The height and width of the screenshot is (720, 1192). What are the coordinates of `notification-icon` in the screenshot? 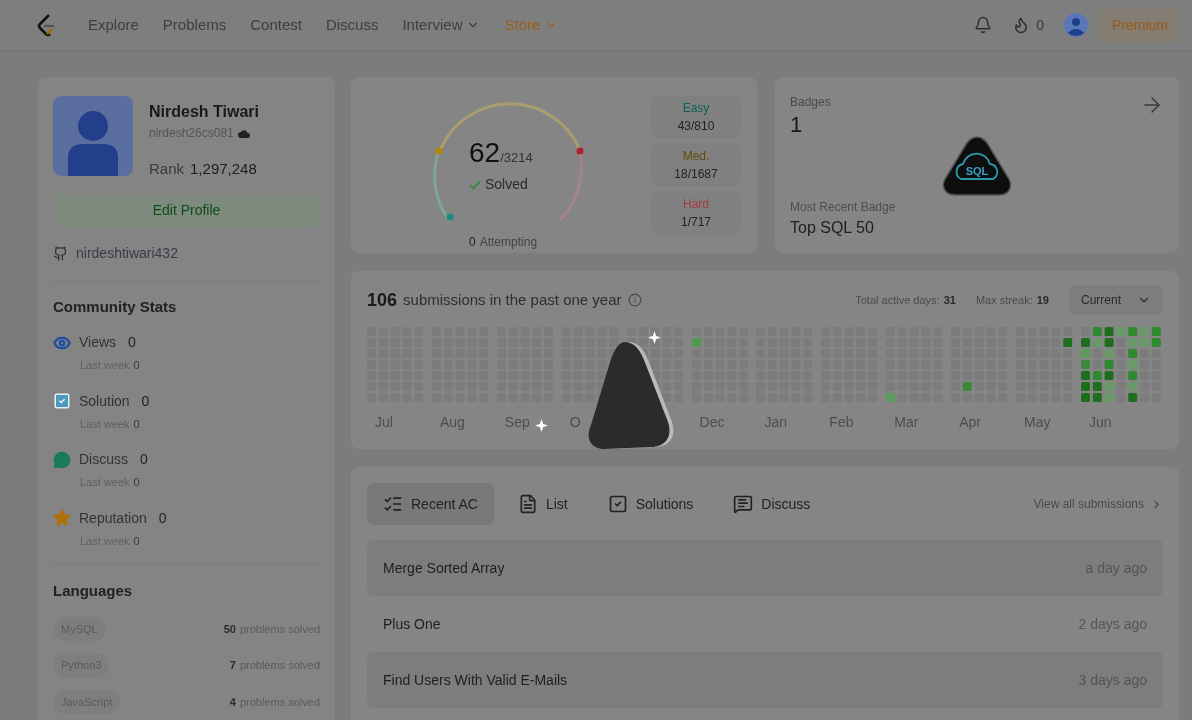 It's located at (983, 25).